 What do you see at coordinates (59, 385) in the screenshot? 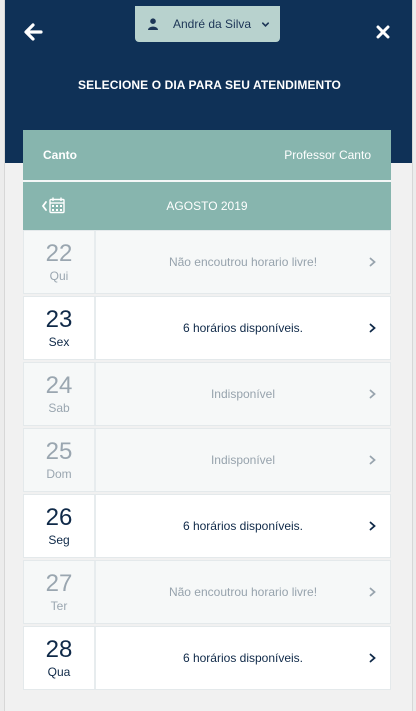
I see `day-number: 24` at bounding box center [59, 385].